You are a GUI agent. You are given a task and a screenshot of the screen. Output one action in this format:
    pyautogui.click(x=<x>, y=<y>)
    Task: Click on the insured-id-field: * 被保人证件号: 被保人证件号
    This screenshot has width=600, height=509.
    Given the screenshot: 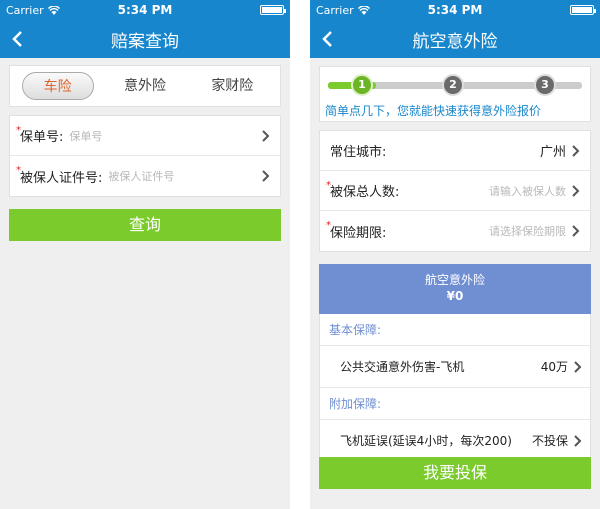 What is the action you would take?
    pyautogui.click(x=145, y=176)
    